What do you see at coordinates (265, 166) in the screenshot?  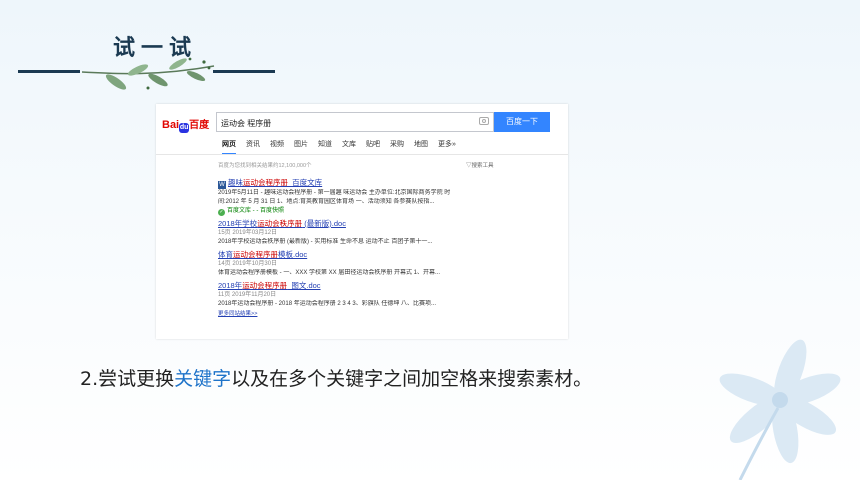 I see `result-count: 百度为您找到相关结果约12,100,000个` at bounding box center [265, 166].